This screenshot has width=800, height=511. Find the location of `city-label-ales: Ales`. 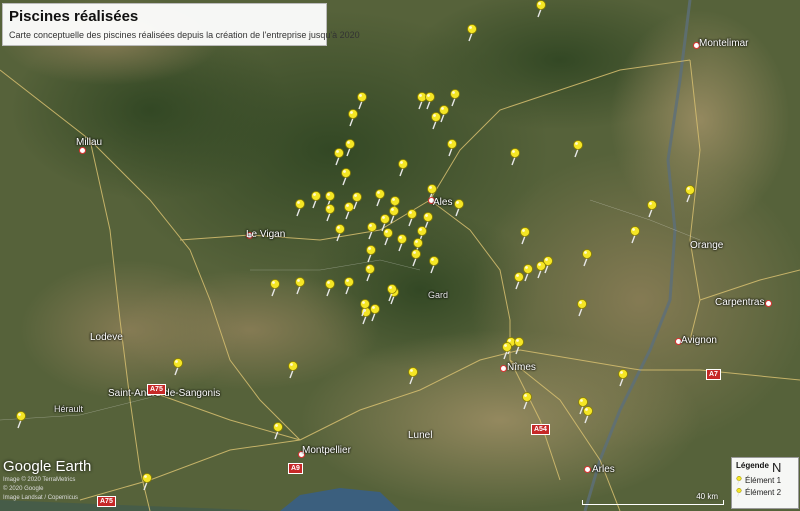

city-label-ales: Ales is located at coordinates (442, 202).